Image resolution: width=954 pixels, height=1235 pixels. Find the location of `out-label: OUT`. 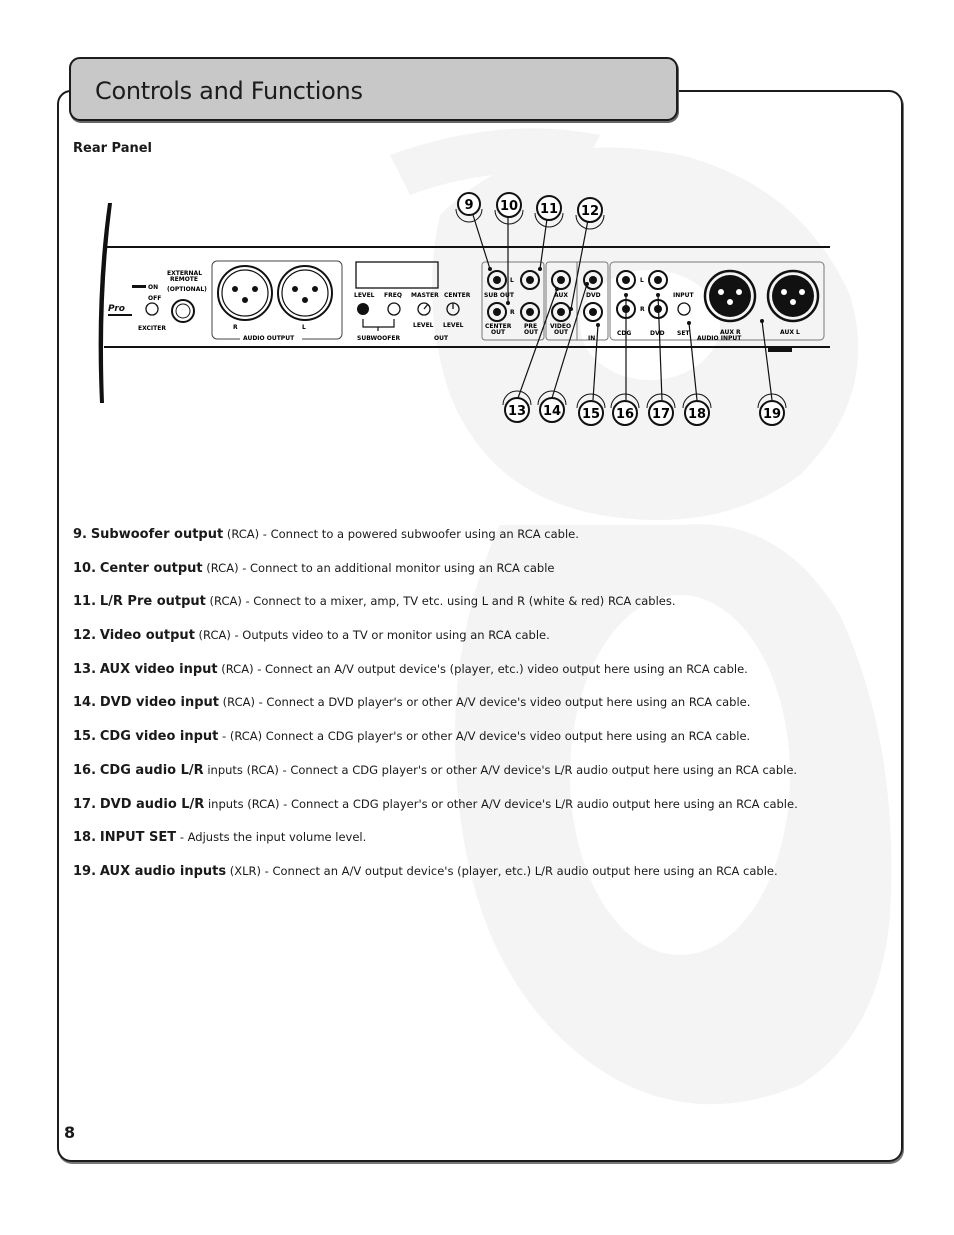

out-label: OUT is located at coordinates (441, 338).